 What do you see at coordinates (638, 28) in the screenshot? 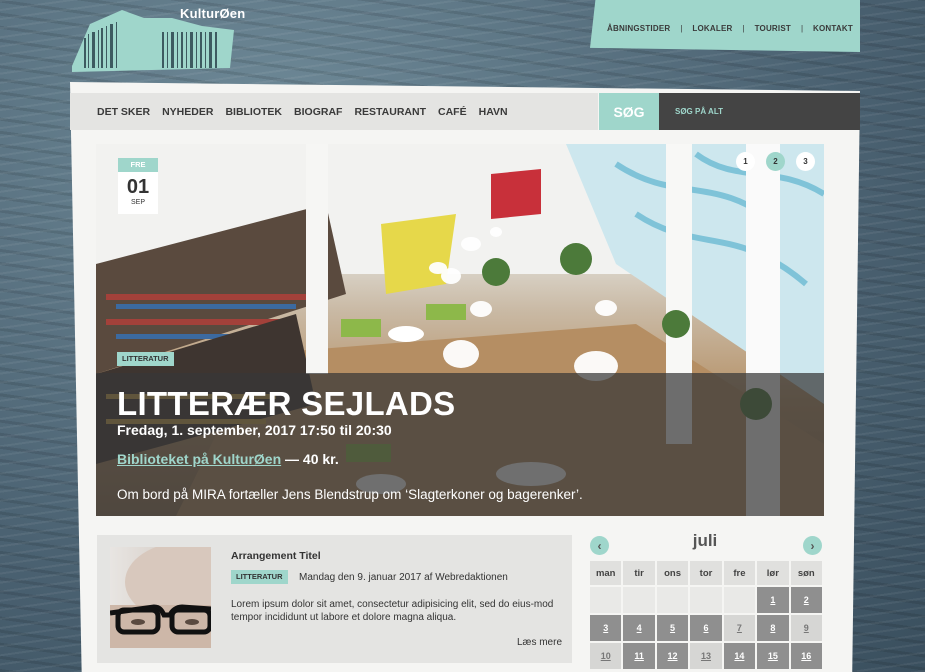
I see `nav-aabningstider: ÅBNINGSTIDER` at bounding box center [638, 28].